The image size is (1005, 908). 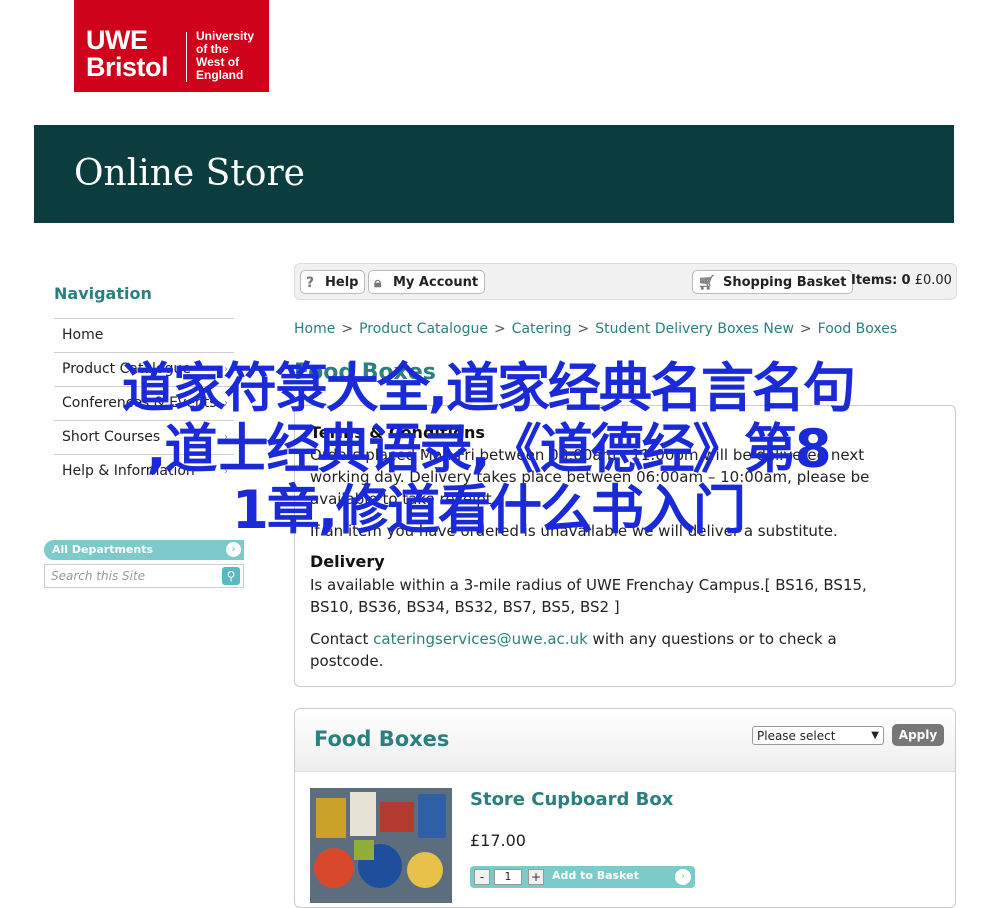 What do you see at coordinates (381, 845) in the screenshot?
I see `product-image` at bounding box center [381, 845].